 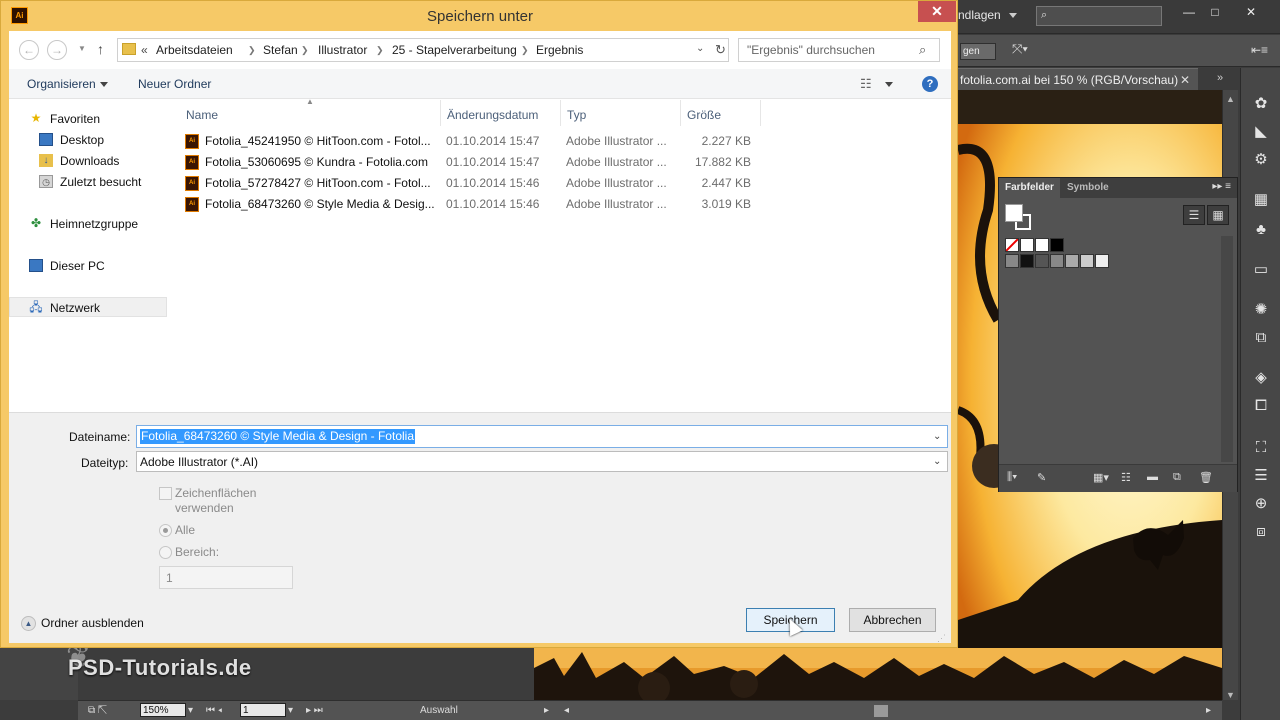 I want to click on column-header-type: Typ, so click(x=576, y=115).